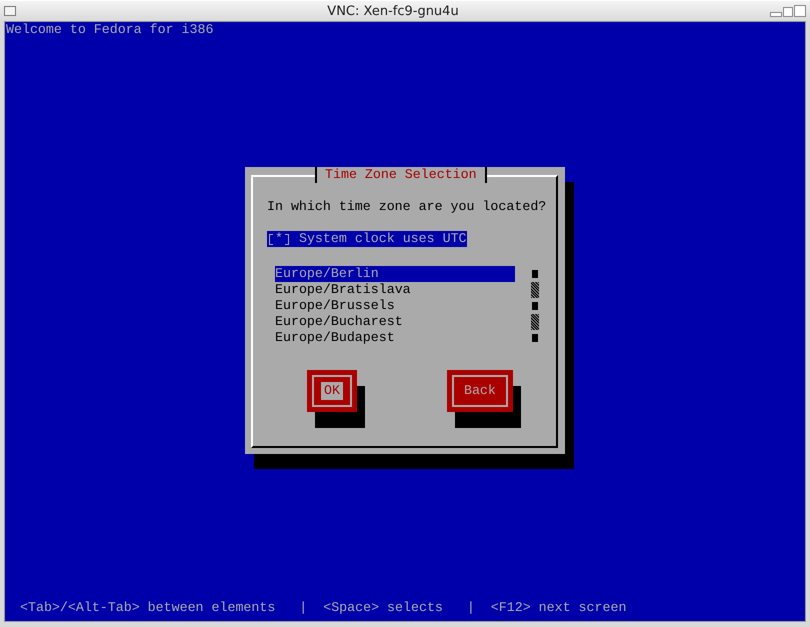 The image size is (810, 627). Describe the element at coordinates (395, 290) in the screenshot. I see `timezone-item: Europe/Bratislava` at that location.